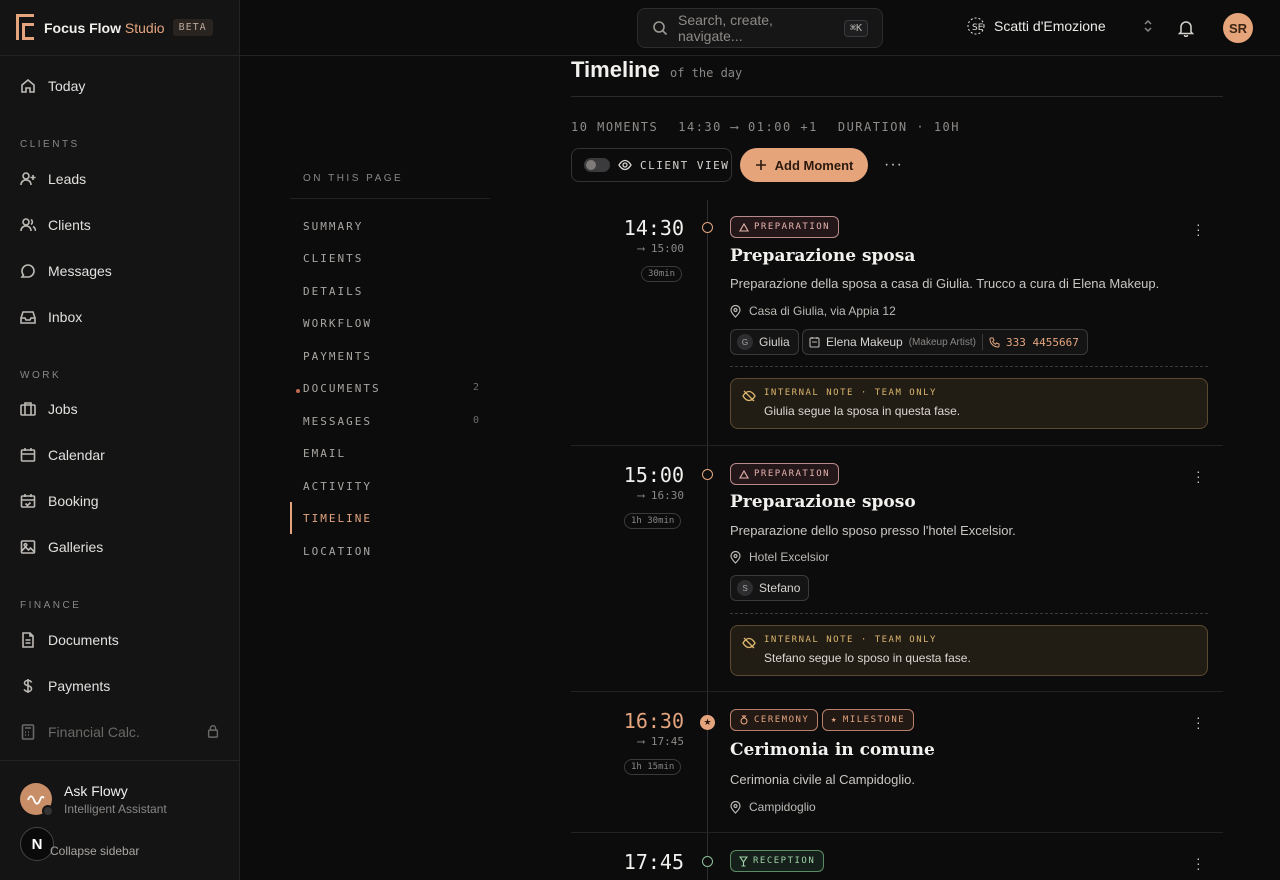 Image resolution: width=1280 pixels, height=880 pixels. What do you see at coordinates (748, 127) in the screenshot?
I see `time-range: 14:30 ⟶ 01:00 +1` at bounding box center [748, 127].